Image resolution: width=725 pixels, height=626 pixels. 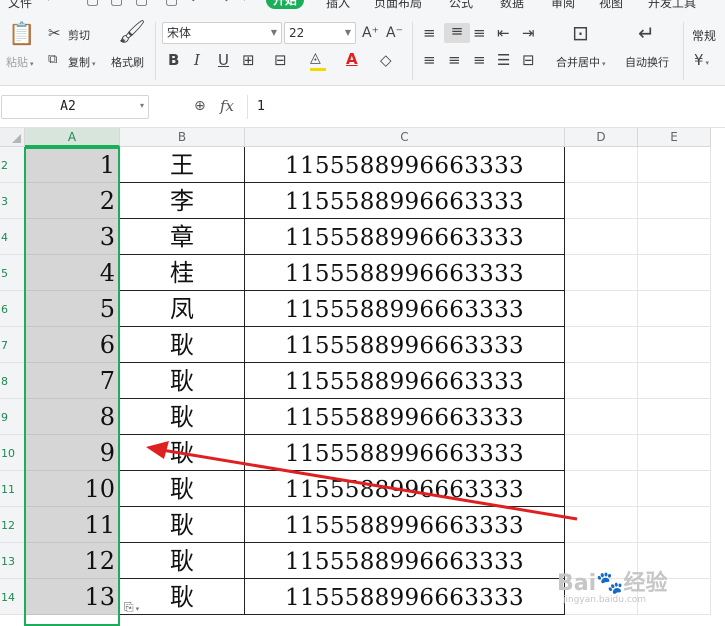 I want to click on redo-icon: ↷, so click(x=224, y=4).